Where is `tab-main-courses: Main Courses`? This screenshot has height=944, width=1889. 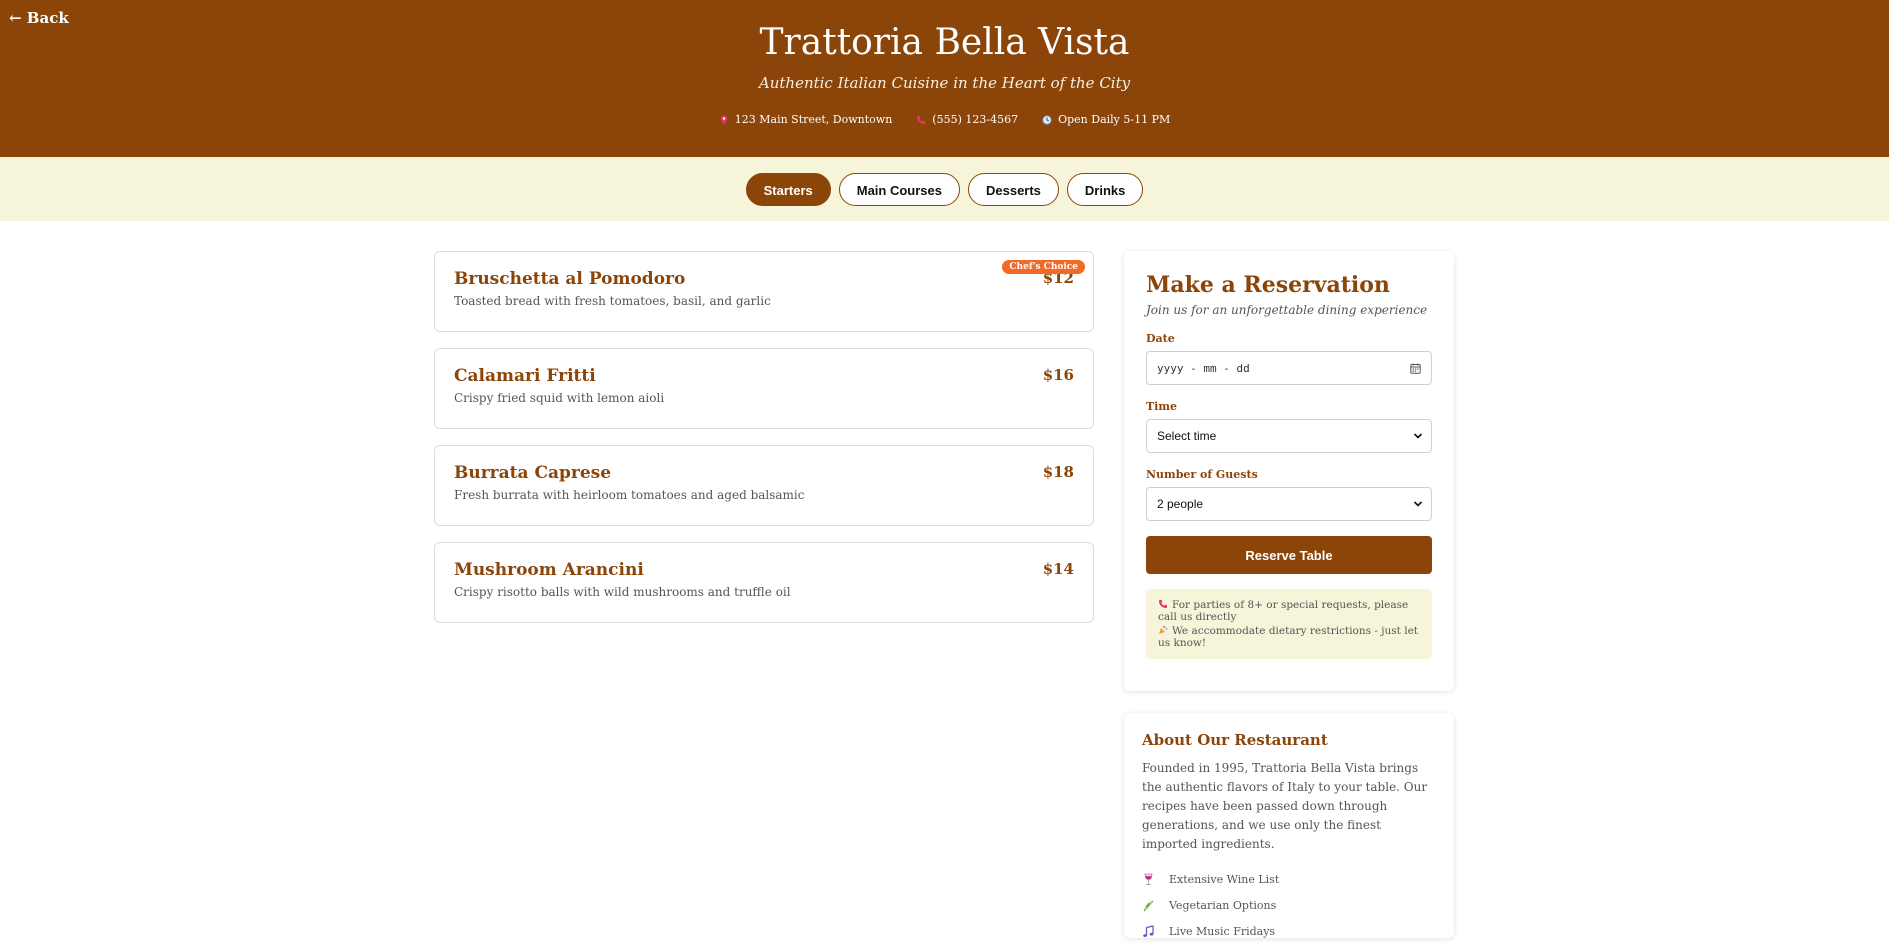 tab-main-courses: Main Courses is located at coordinates (899, 189).